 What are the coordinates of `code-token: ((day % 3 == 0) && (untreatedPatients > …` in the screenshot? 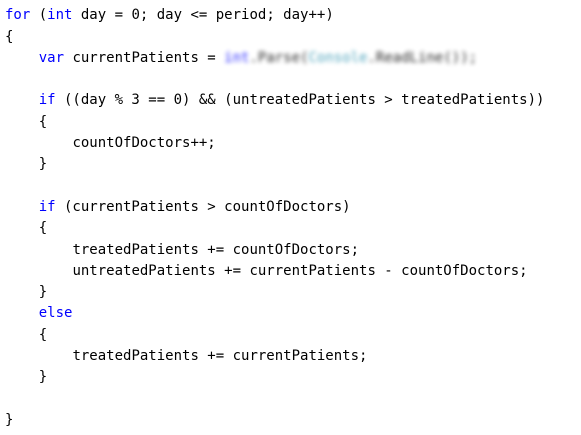 It's located at (300, 100).